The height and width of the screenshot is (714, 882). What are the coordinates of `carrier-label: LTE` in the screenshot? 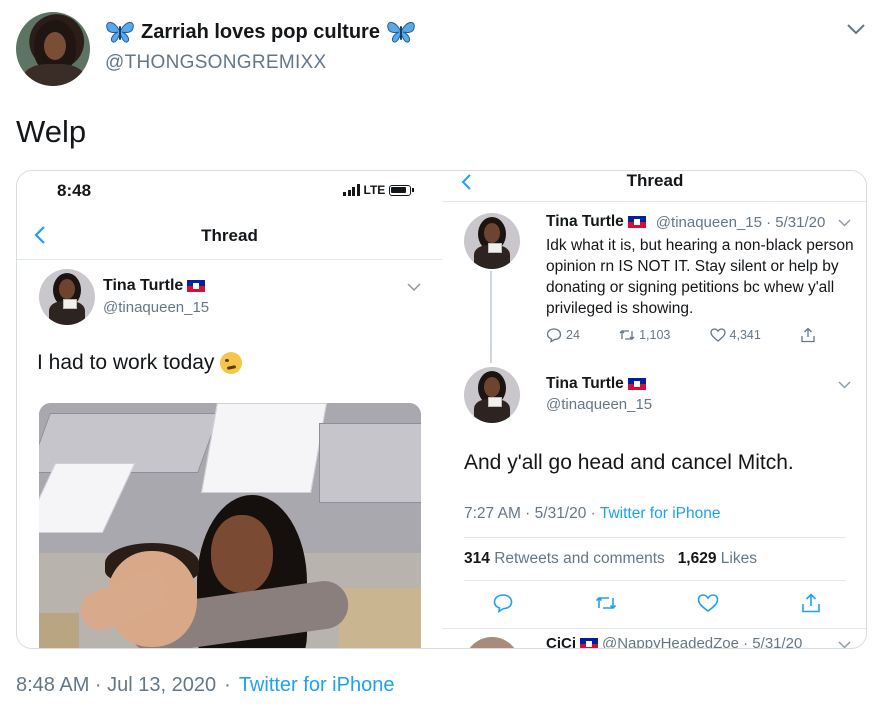 It's located at (374, 190).